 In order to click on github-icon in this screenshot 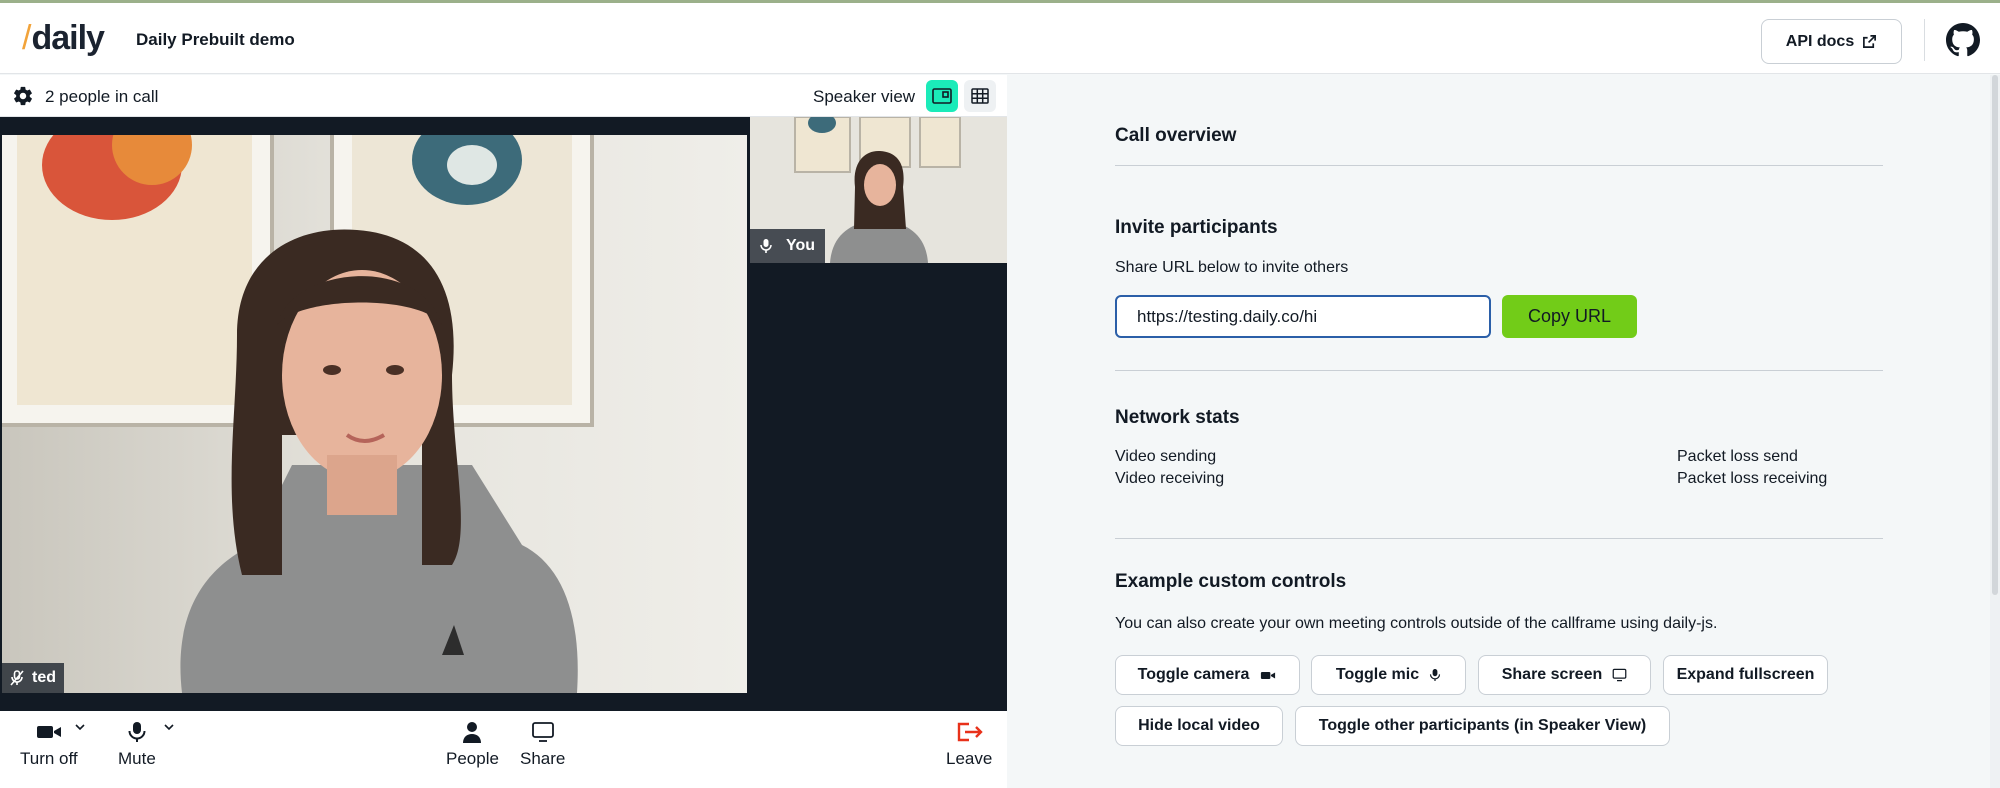, I will do `click(1963, 40)`.